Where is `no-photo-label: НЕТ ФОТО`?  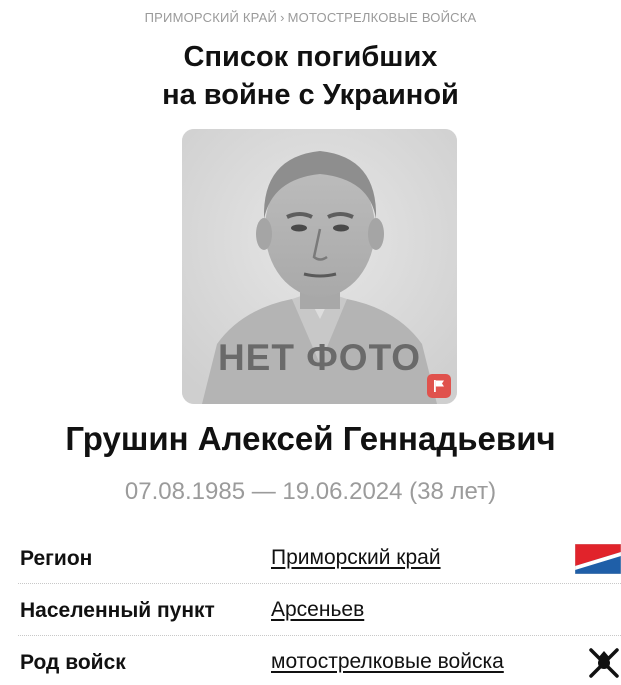
no-photo-label: НЕТ ФОТО is located at coordinates (319, 357).